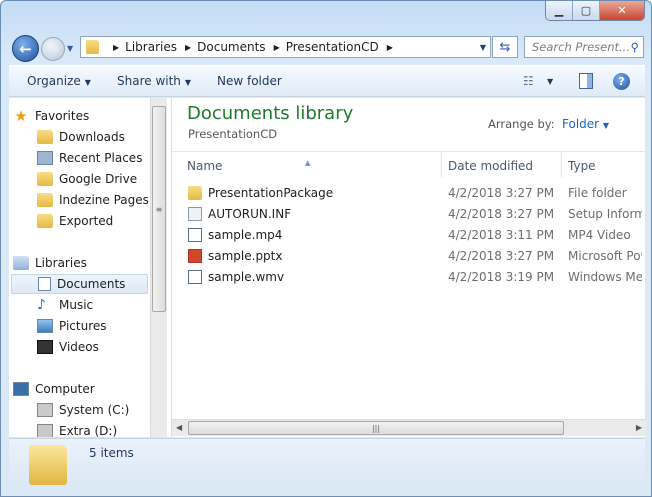  I want to click on arrange-by-value: Folder, so click(581, 124).